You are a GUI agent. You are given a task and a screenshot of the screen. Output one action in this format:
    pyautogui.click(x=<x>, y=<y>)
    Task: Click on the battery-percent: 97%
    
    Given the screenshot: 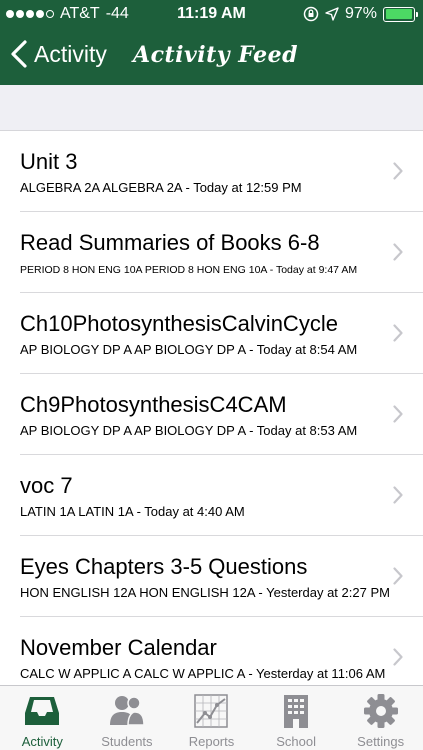 What is the action you would take?
    pyautogui.click(x=360, y=13)
    